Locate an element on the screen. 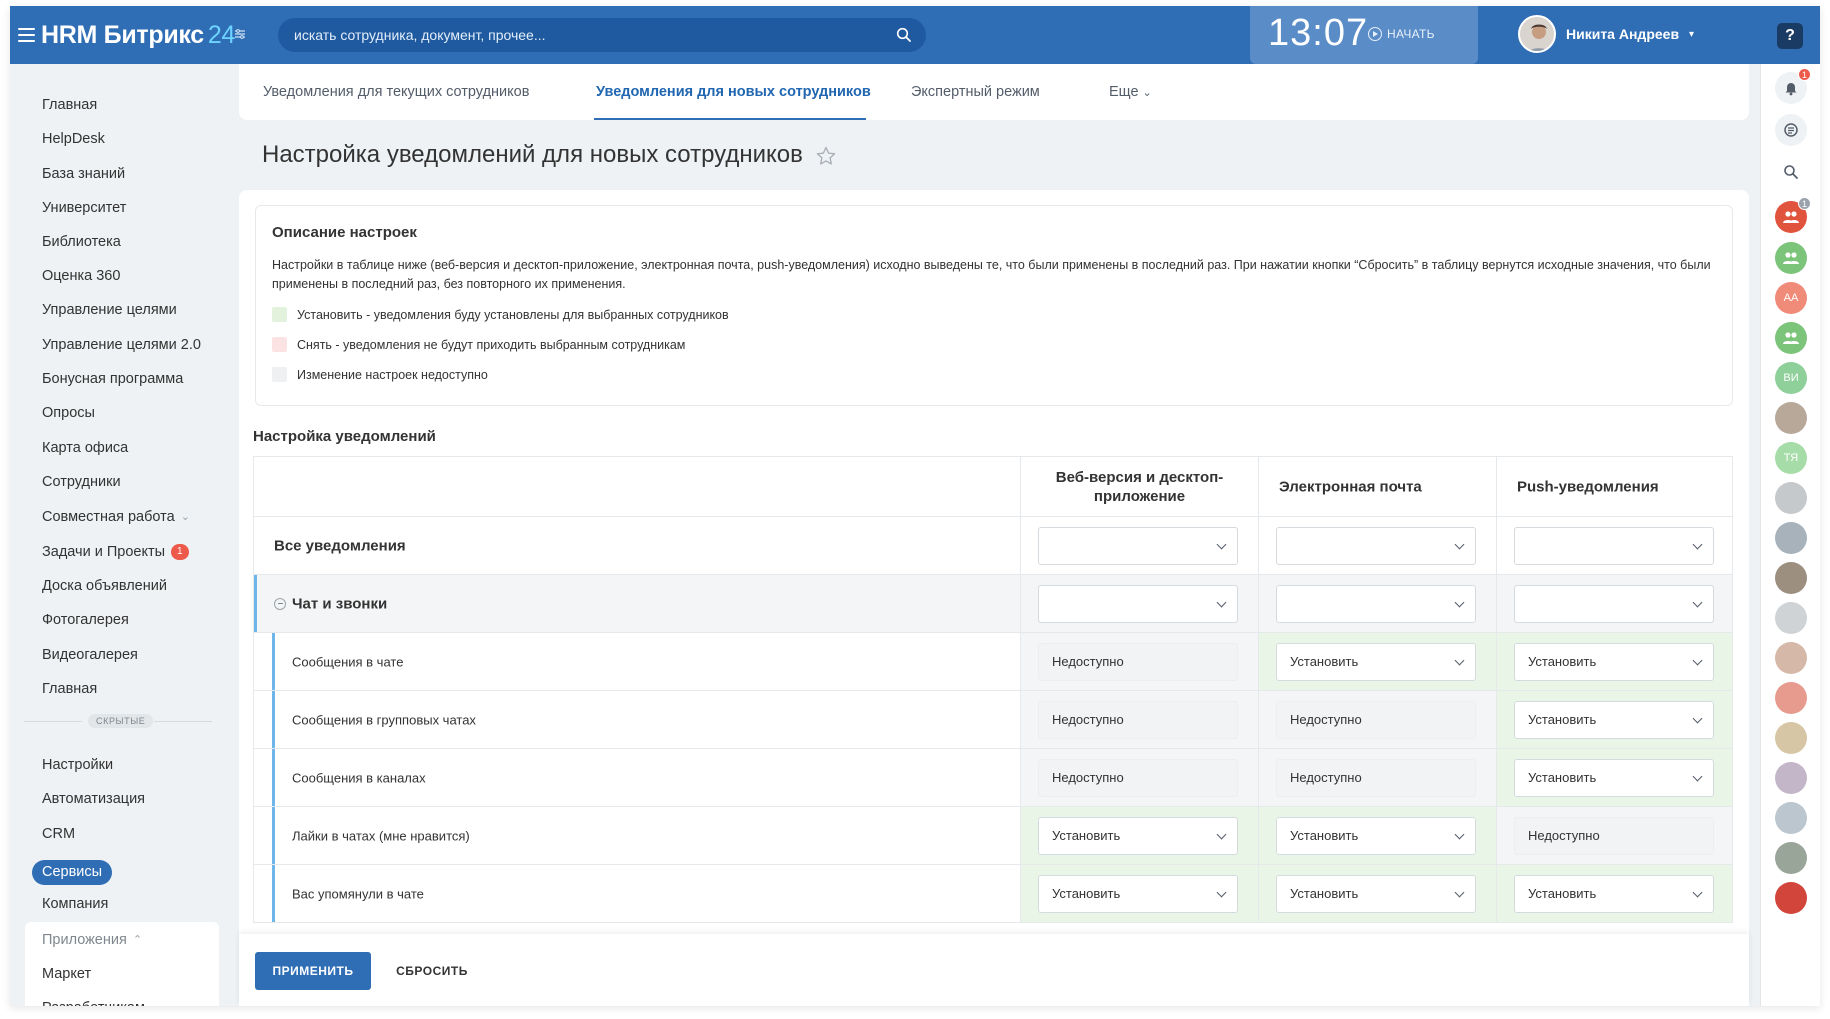  tab-current-employees: Уведомления для текущих сотрудников is located at coordinates (396, 92).